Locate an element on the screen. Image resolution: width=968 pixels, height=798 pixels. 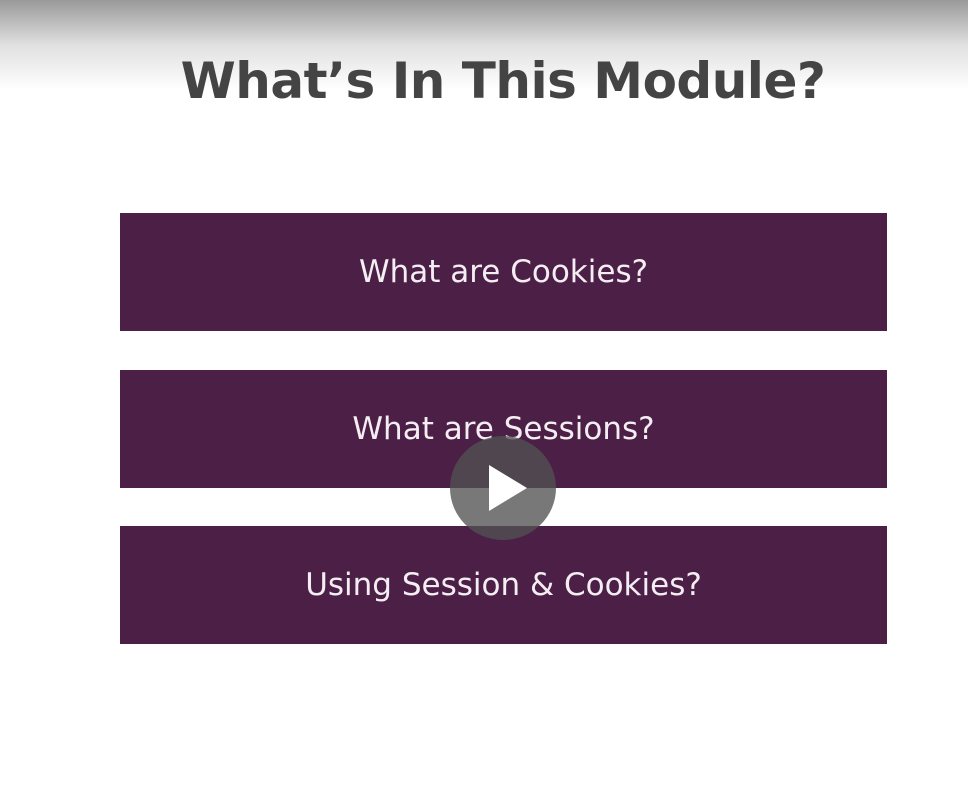
module-item-cookies: What are Cookies? is located at coordinates (503, 272).